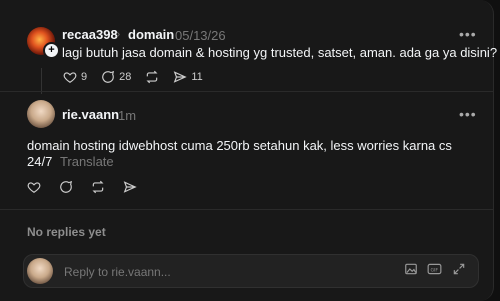 This screenshot has height=301, width=500. What do you see at coordinates (90, 34) in the screenshot?
I see `post-username: recaa398` at bounding box center [90, 34].